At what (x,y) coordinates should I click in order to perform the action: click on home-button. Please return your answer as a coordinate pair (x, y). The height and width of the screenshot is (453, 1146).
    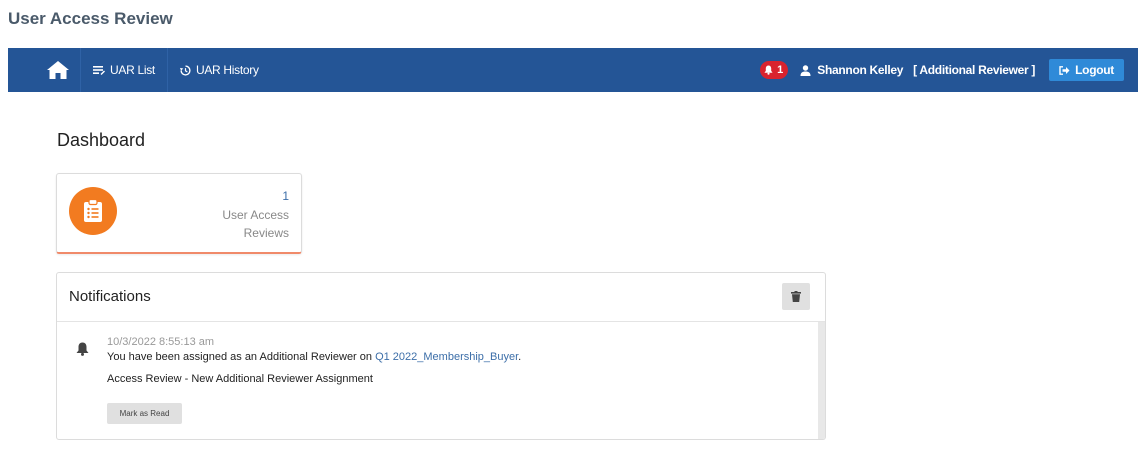
    Looking at the image, I should click on (58, 70).